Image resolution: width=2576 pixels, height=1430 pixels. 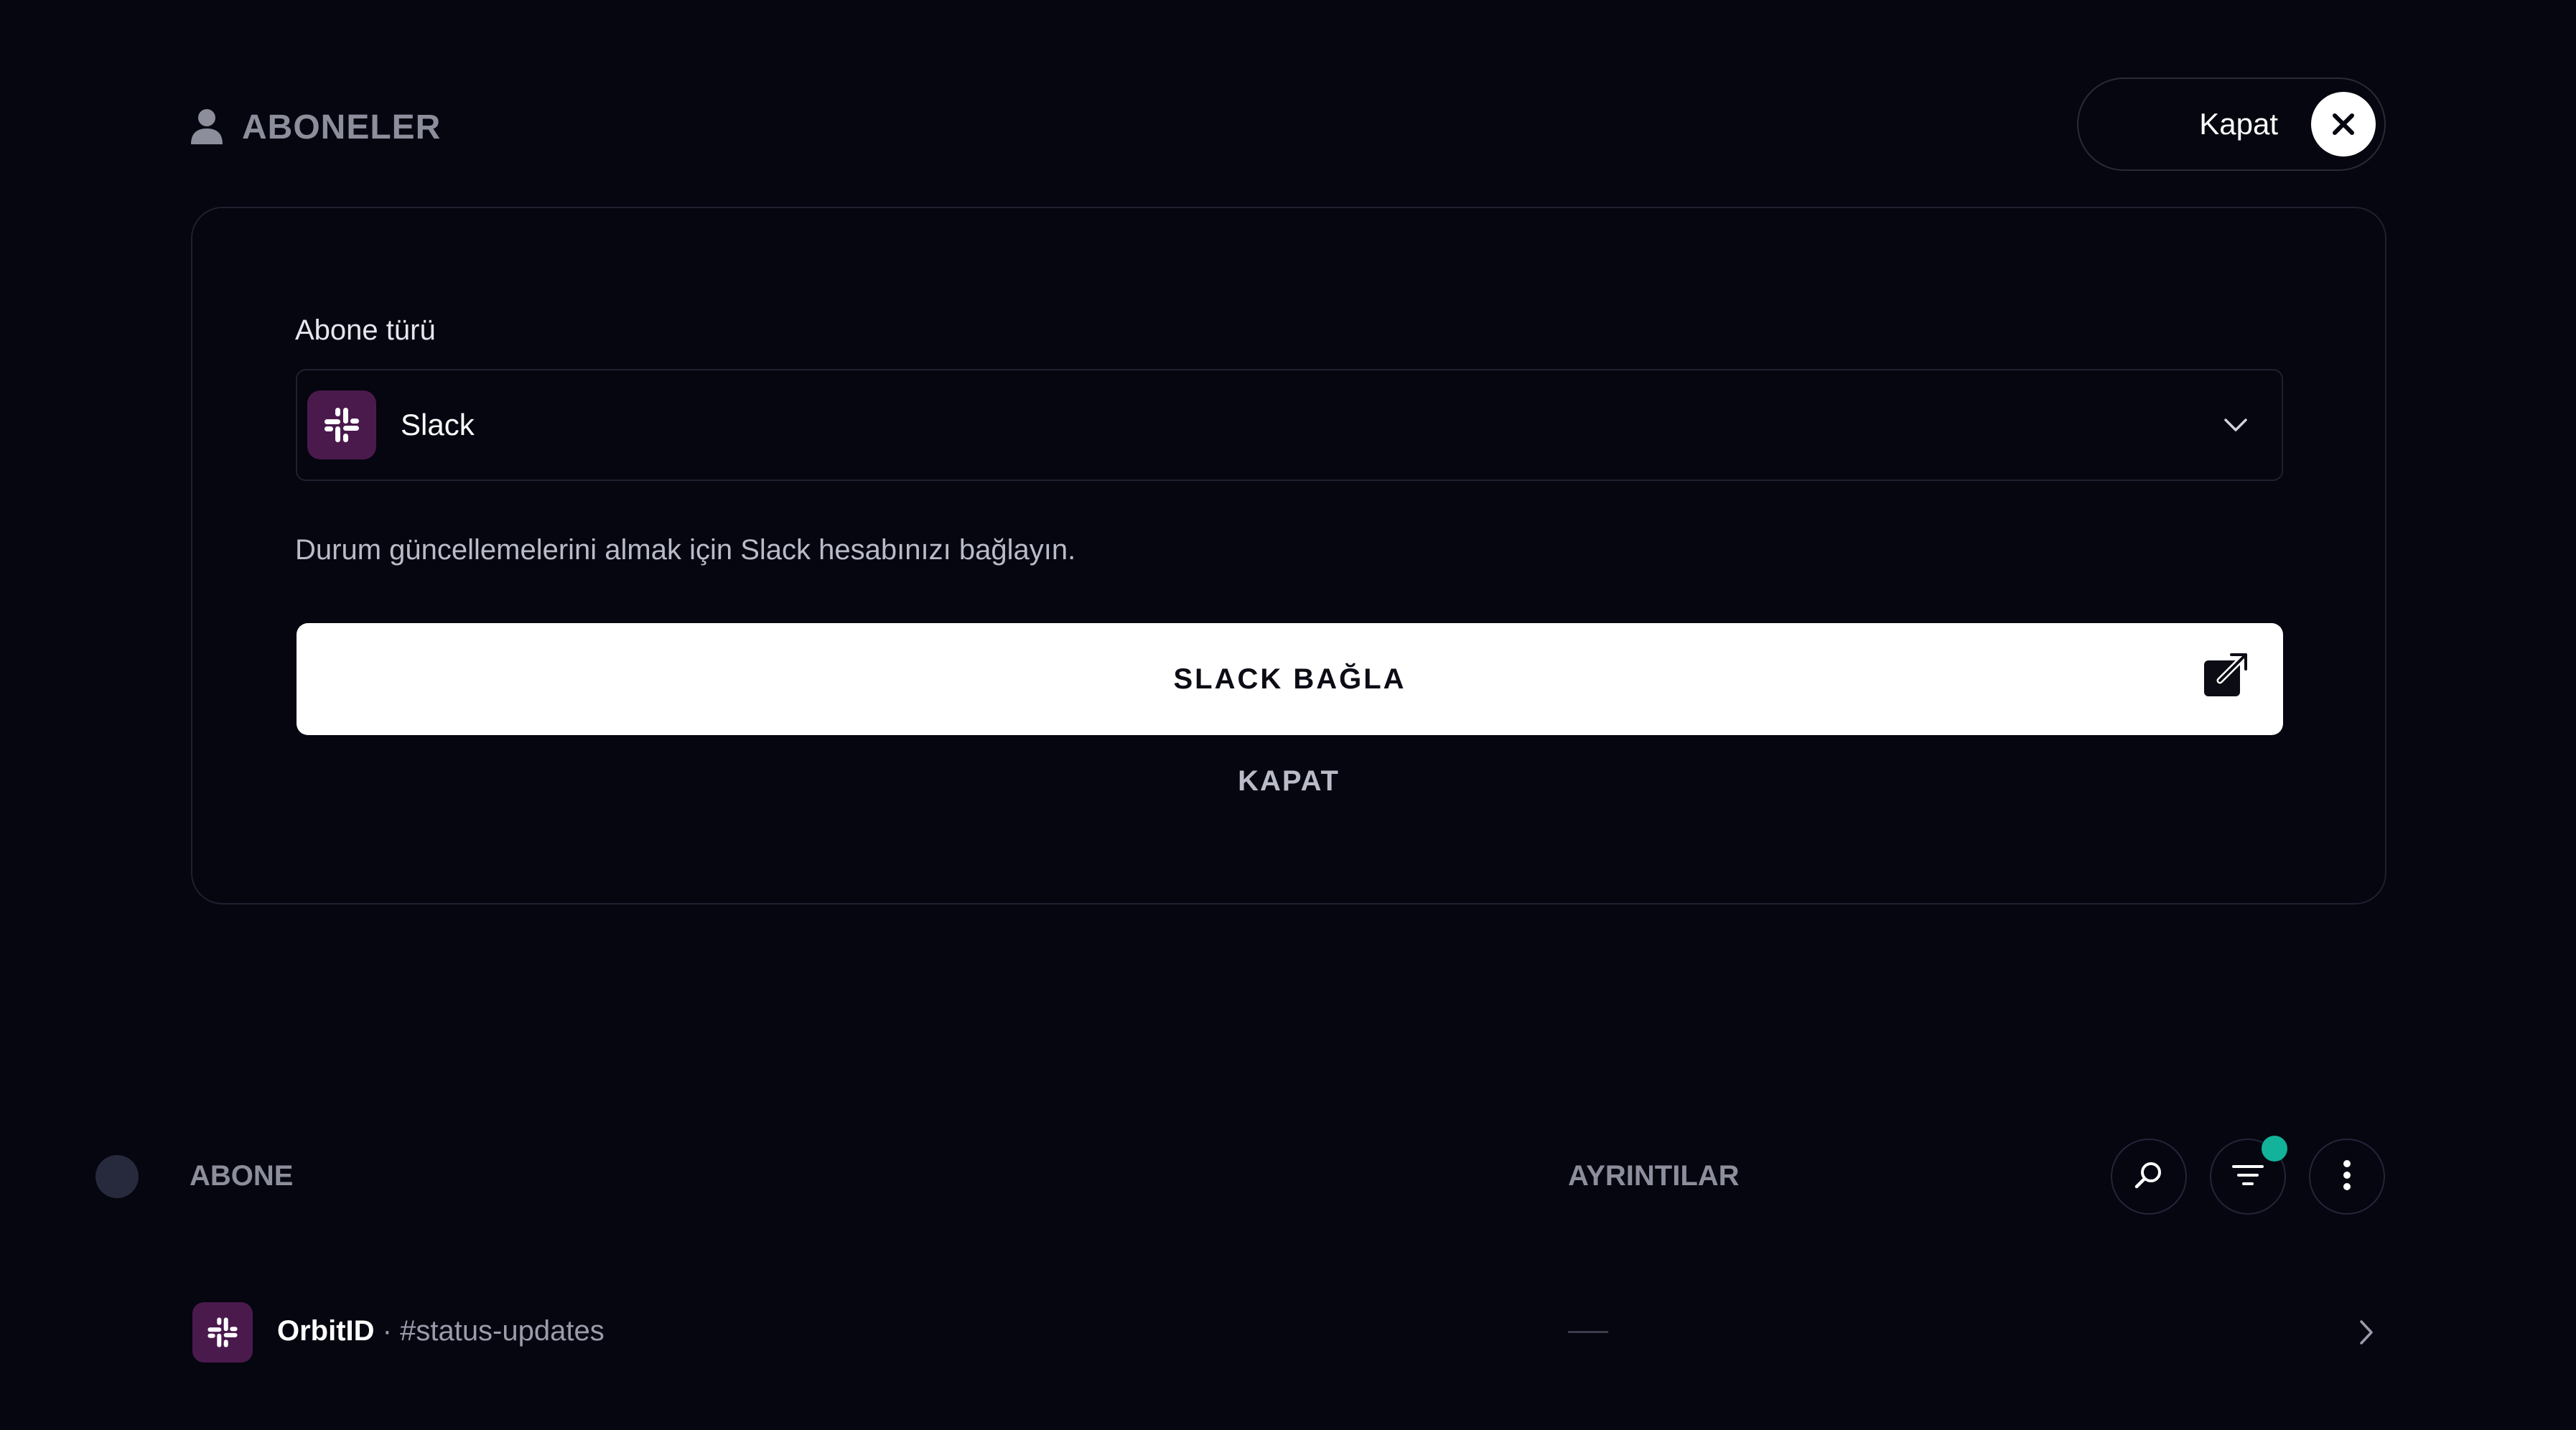 I want to click on column-header-details: AYRINTILAR, so click(x=1654, y=1176).